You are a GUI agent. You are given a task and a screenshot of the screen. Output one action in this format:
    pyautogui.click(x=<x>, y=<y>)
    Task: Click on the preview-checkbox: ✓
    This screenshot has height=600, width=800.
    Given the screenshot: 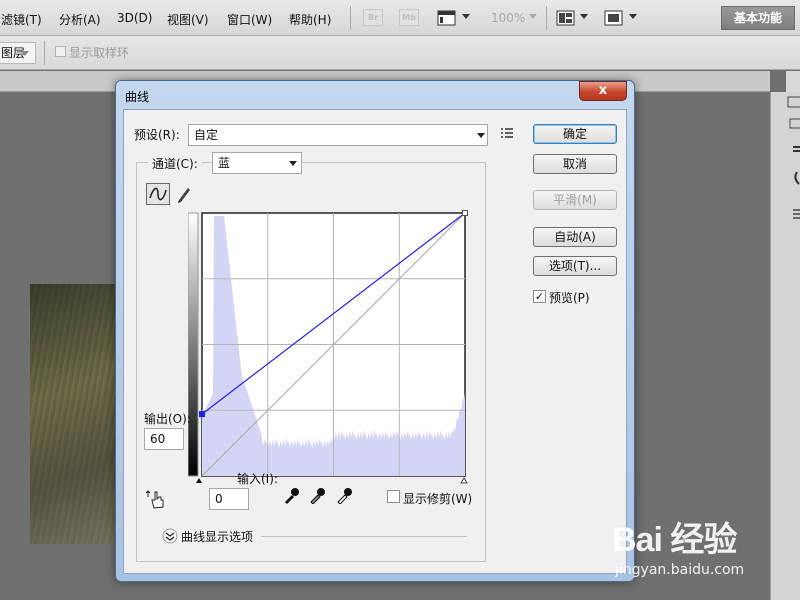 What is the action you would take?
    pyautogui.click(x=539, y=296)
    